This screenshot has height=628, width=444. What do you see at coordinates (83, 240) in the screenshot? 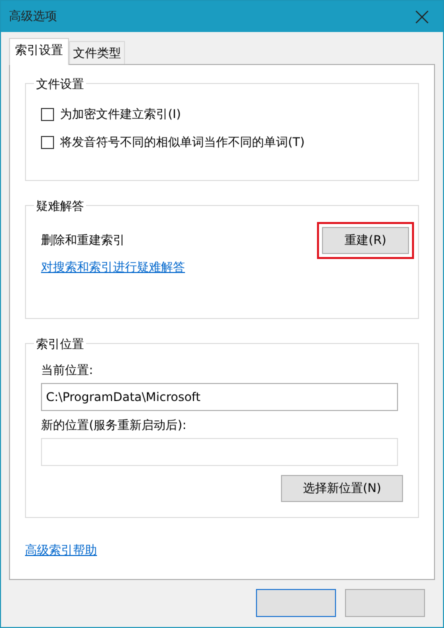
I see `label: 删除和重建索引` at bounding box center [83, 240].